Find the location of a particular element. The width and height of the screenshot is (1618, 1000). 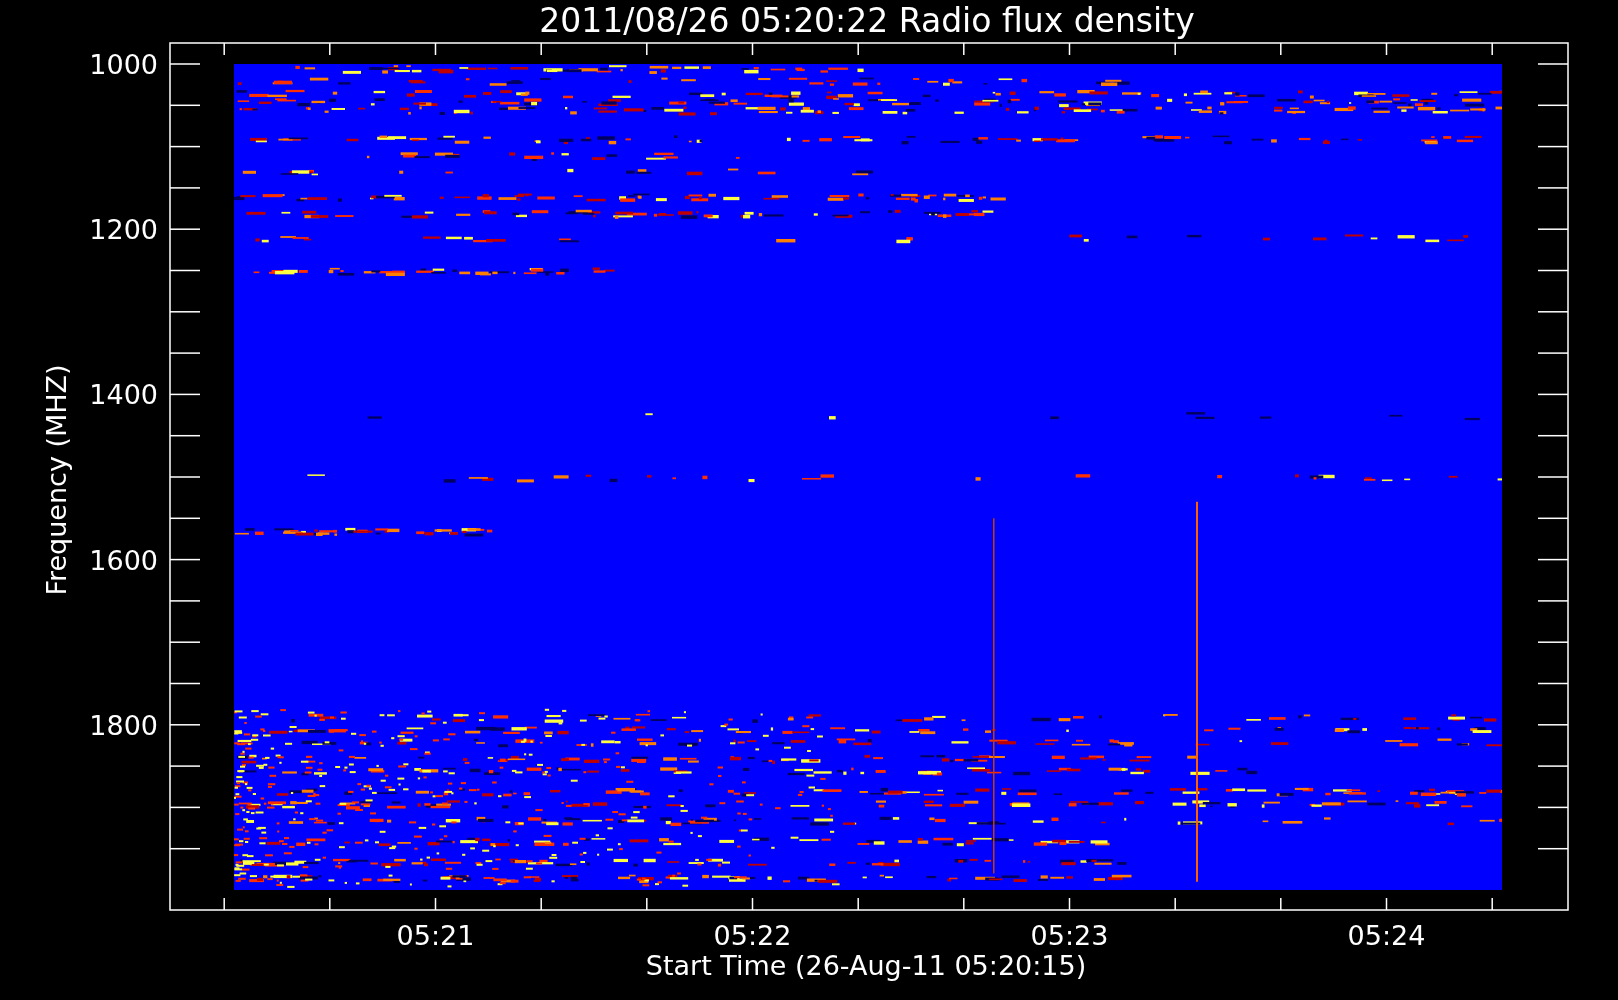

x-tick-label: 05:23 is located at coordinates (1069, 935).